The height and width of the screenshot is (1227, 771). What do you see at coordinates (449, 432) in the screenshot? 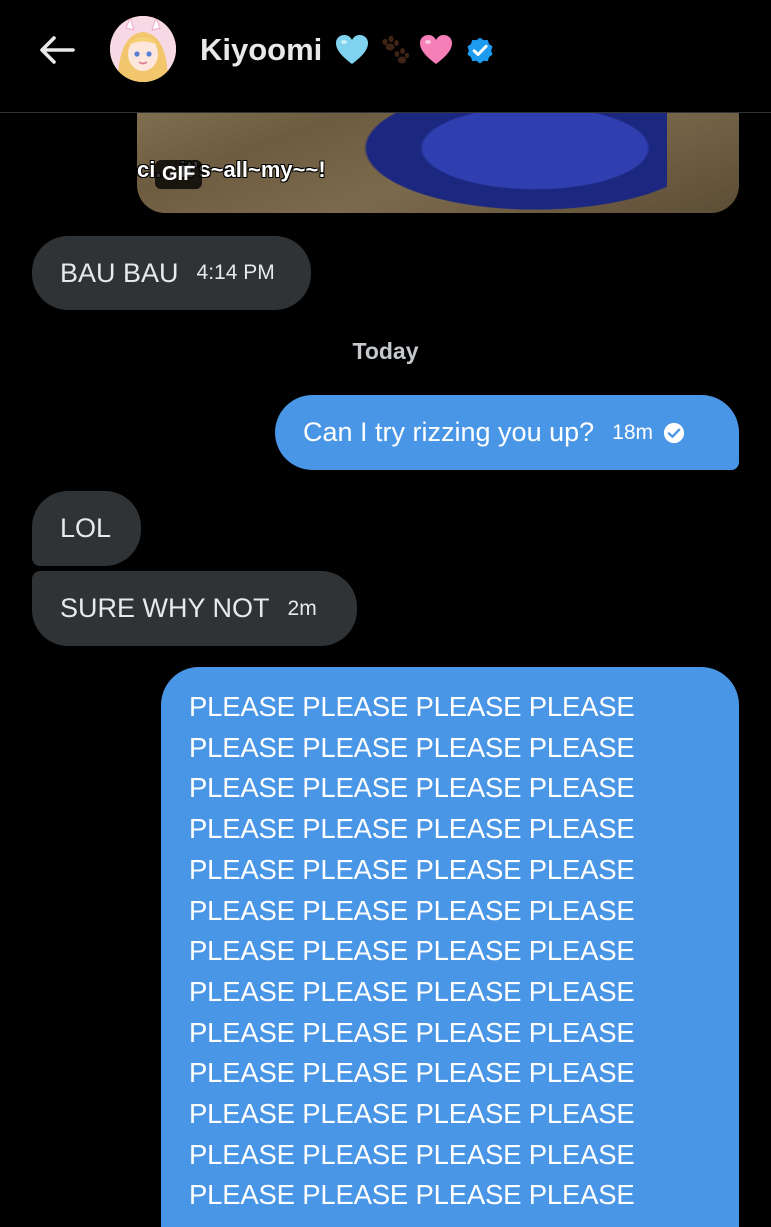
I see `message-text: Can I try rizzing you up?` at bounding box center [449, 432].